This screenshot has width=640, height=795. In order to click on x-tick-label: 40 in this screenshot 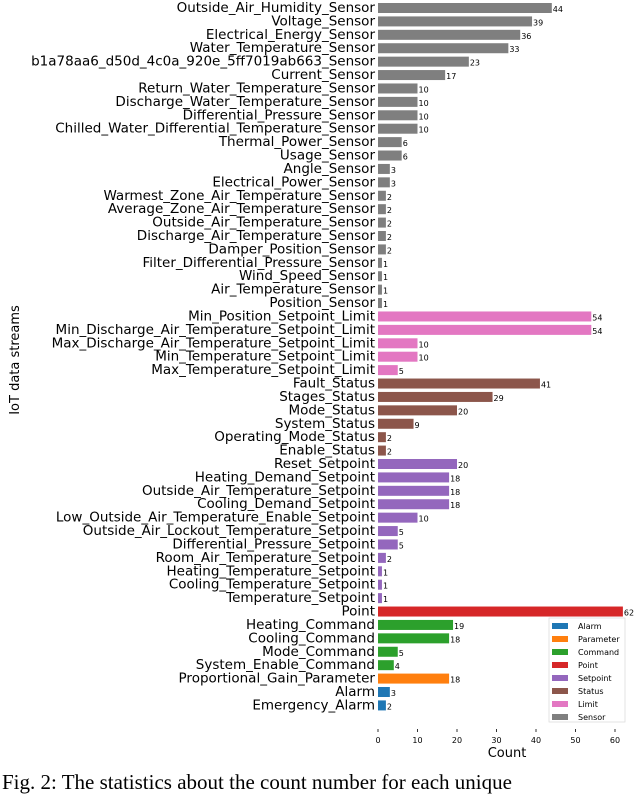, I will do `click(536, 740)`.